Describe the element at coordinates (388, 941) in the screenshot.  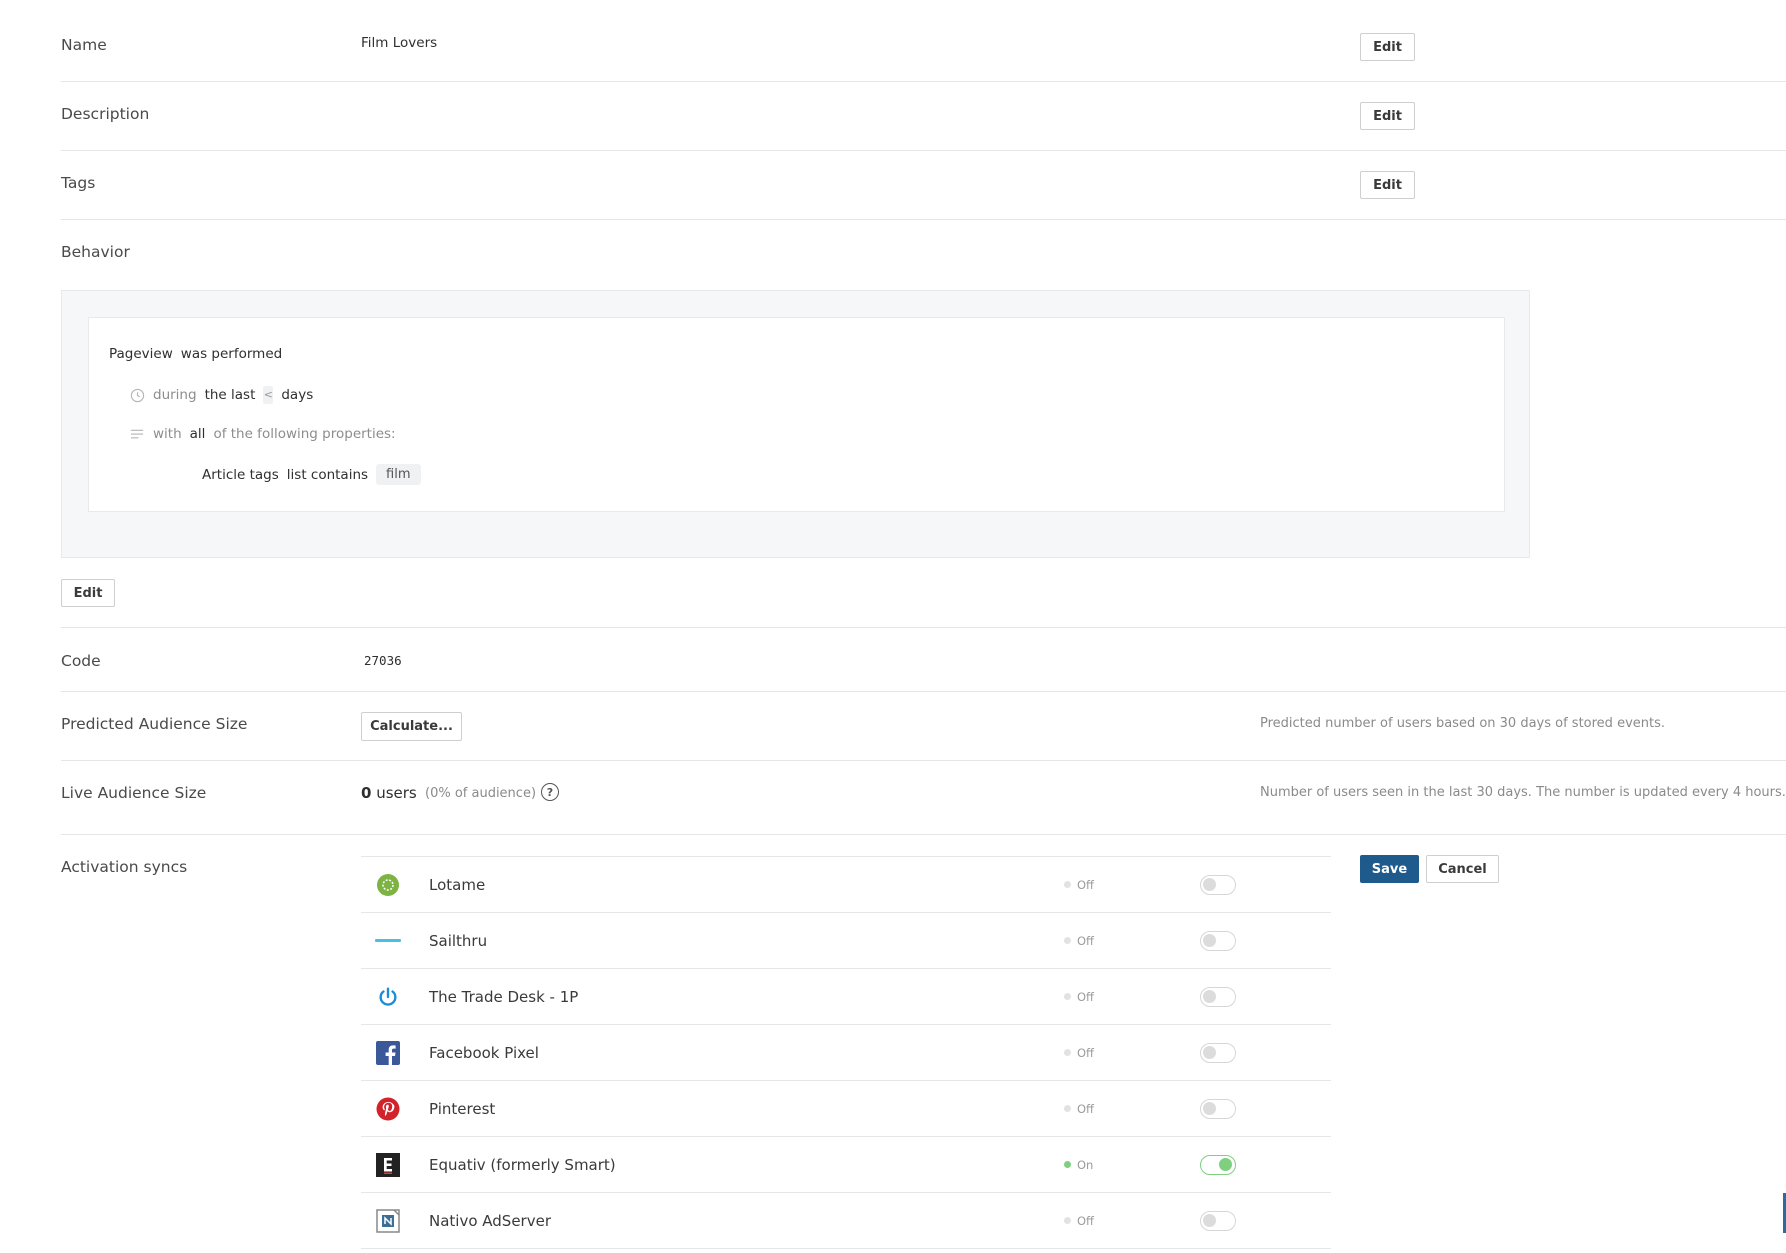
I see `sailthru-logo-icon` at that location.